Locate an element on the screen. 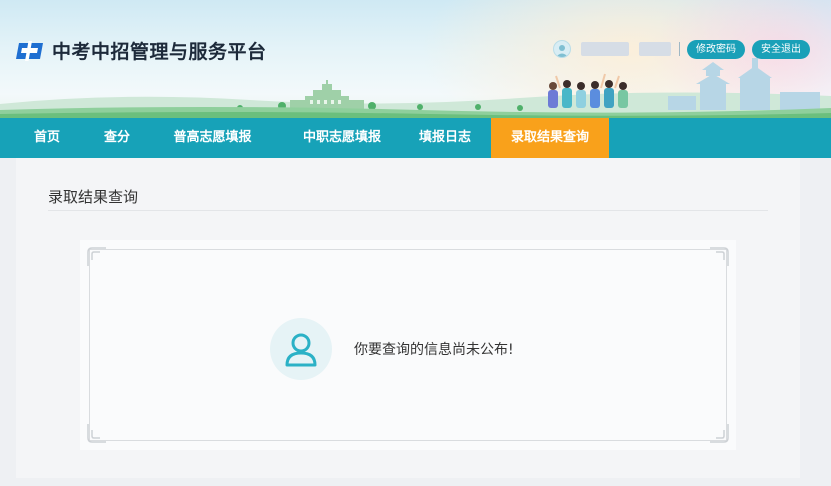  header-divider is located at coordinates (679, 49).